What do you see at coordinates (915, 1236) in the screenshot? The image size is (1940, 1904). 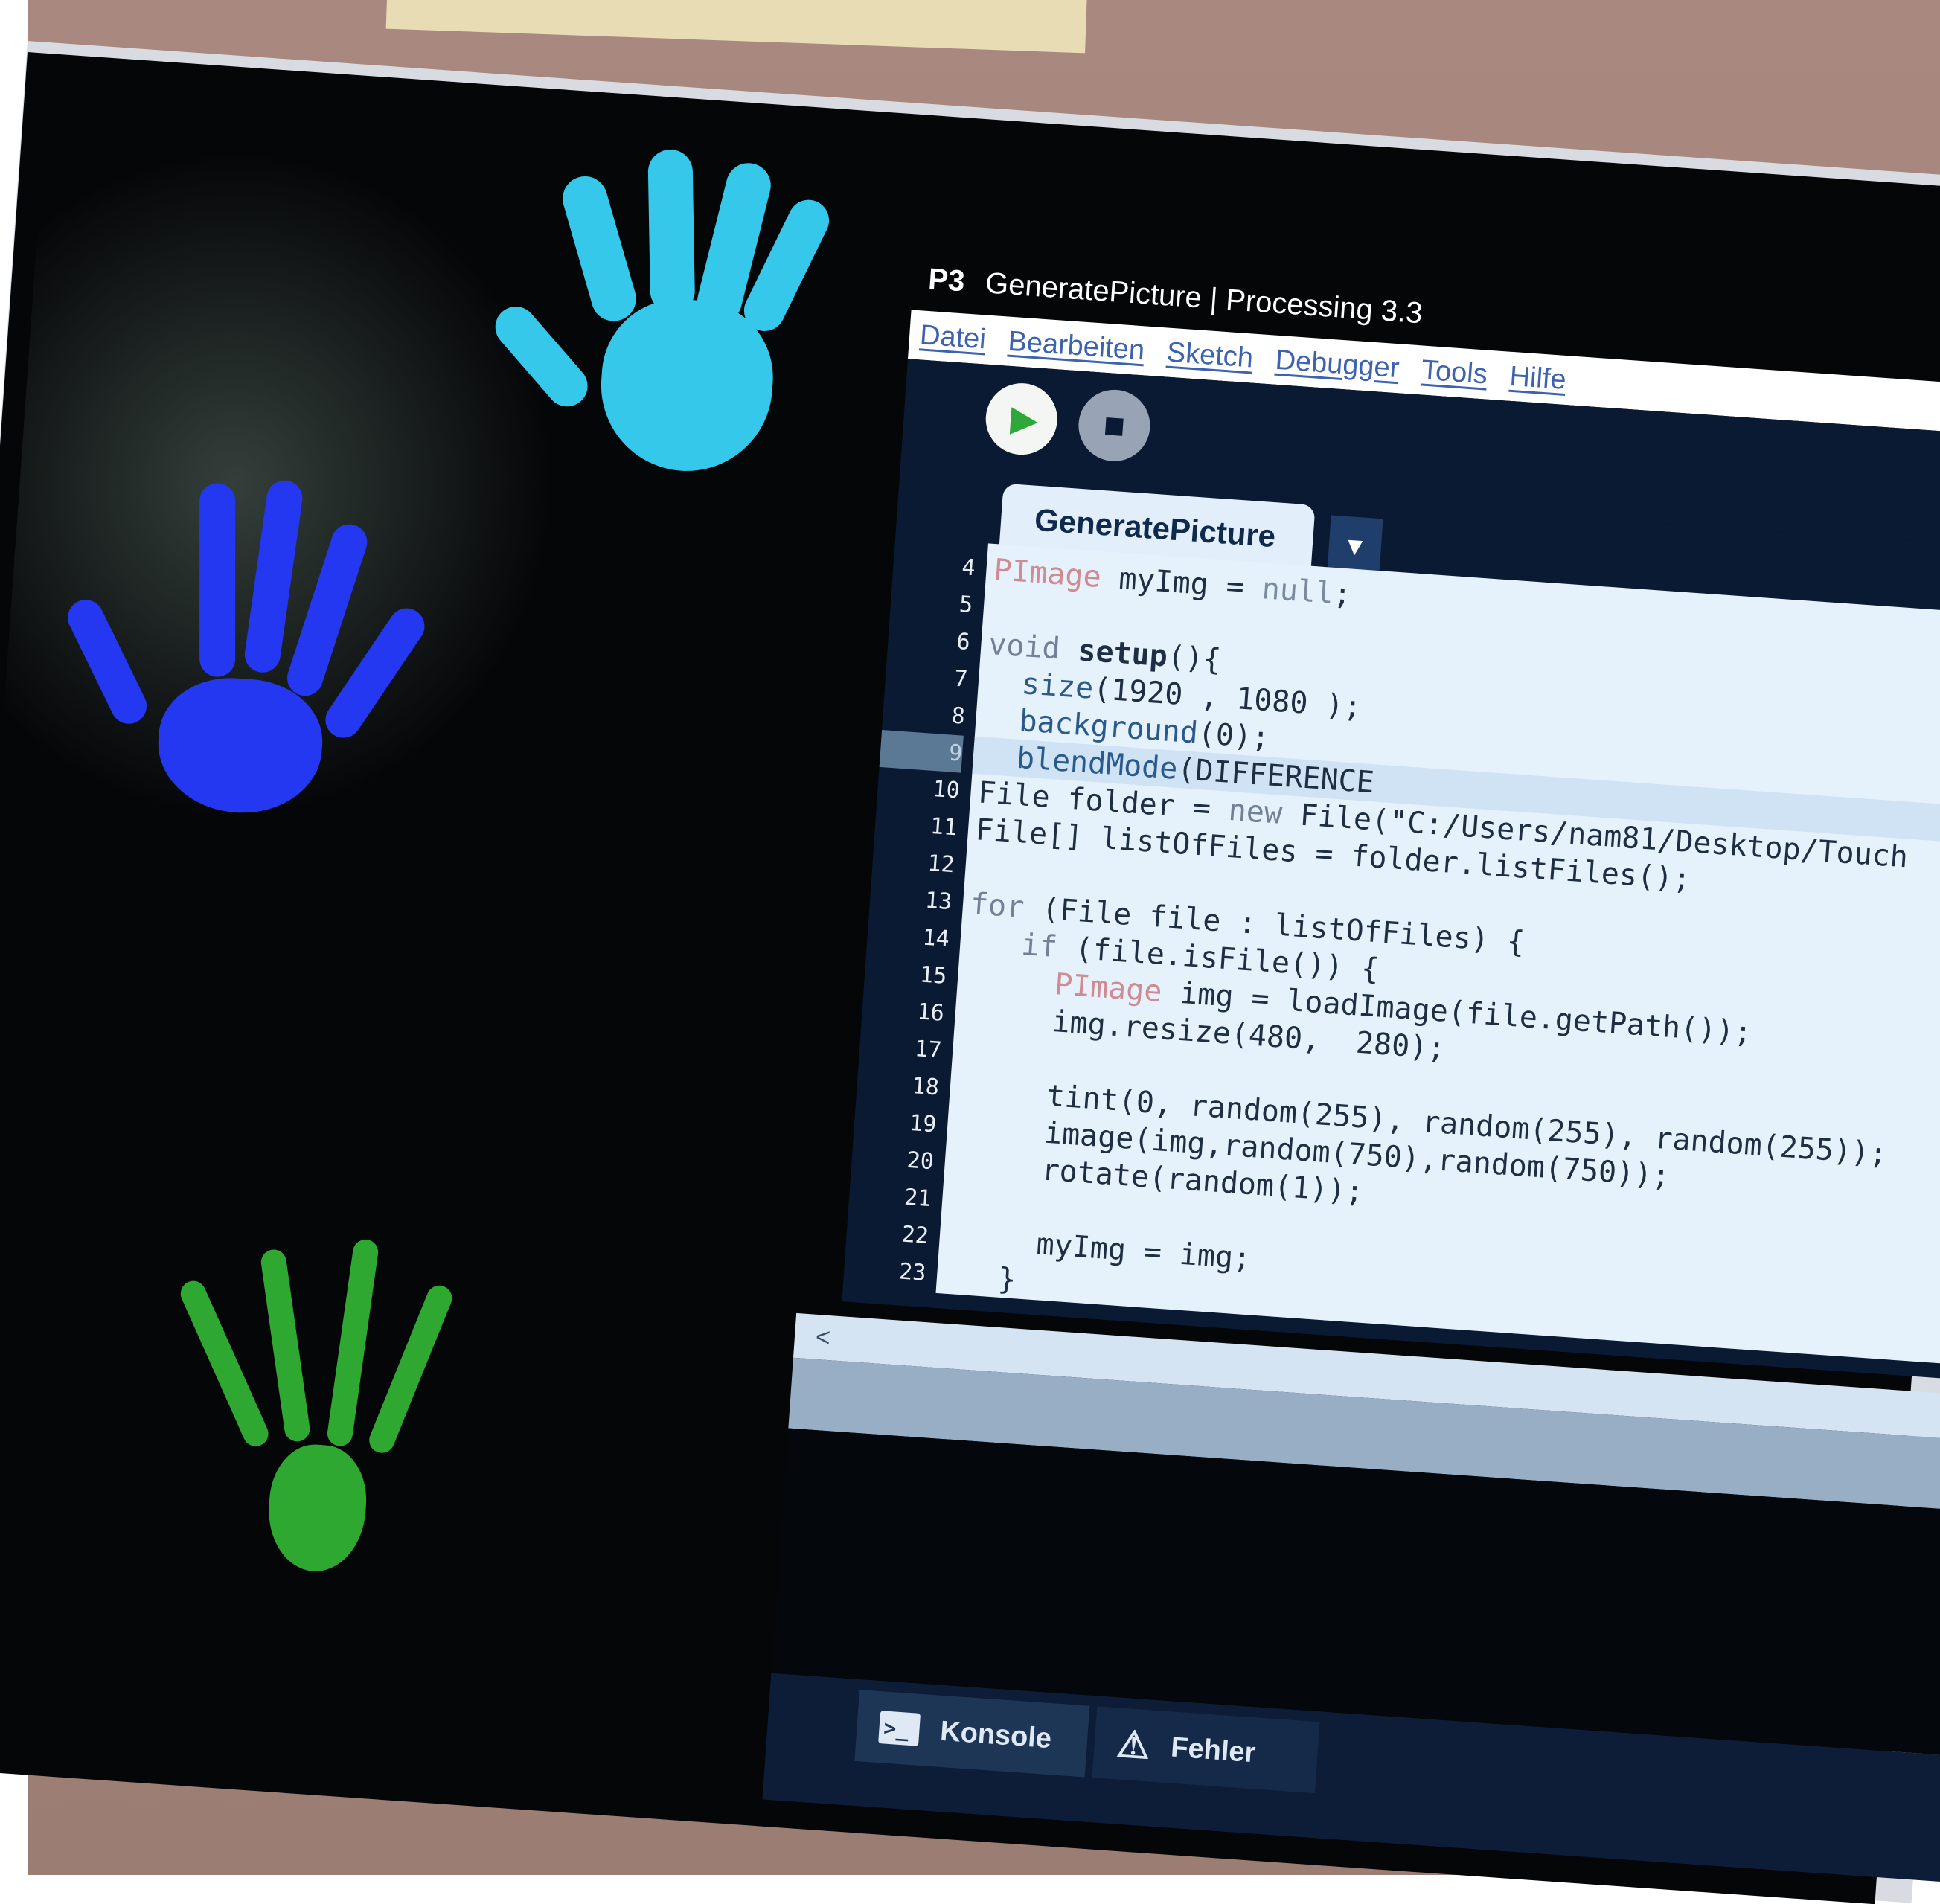 I see `line-number: 22` at bounding box center [915, 1236].